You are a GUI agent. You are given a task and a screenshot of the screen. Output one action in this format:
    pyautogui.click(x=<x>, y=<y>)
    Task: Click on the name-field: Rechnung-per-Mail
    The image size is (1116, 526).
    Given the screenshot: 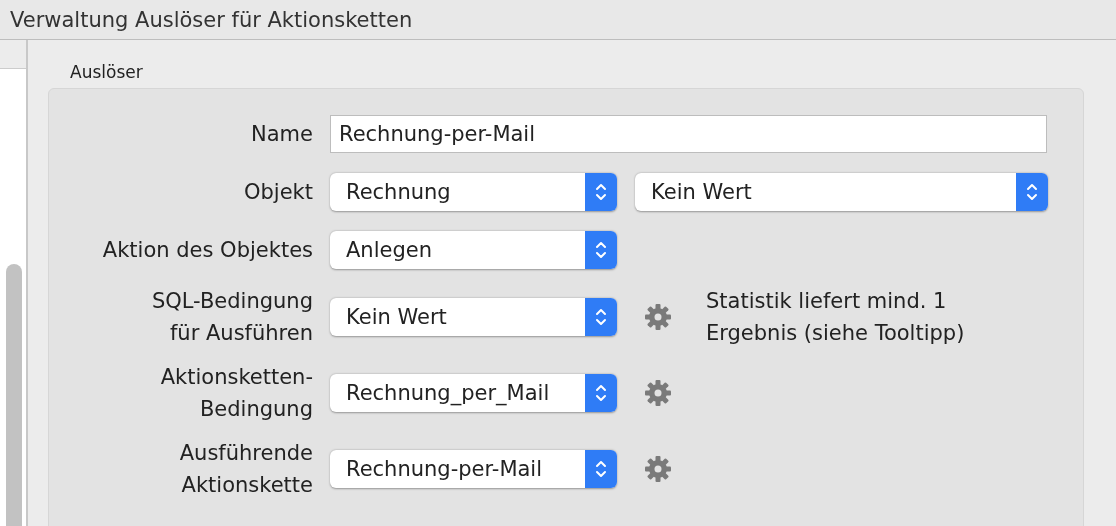 What is the action you would take?
    pyautogui.click(x=688, y=134)
    